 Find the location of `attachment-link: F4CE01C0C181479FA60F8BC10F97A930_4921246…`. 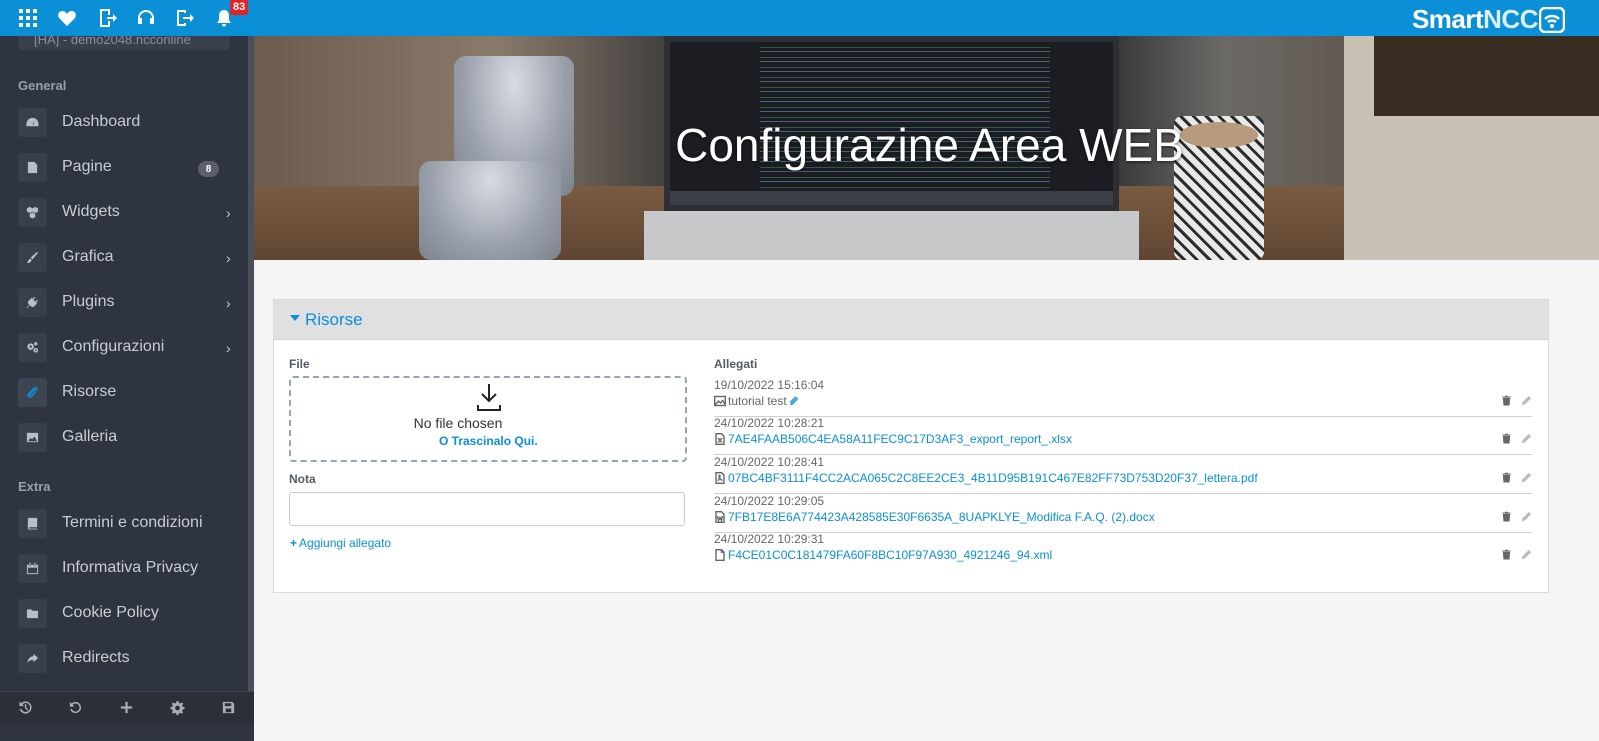

attachment-link: F4CE01C0C181479FA60F8BC10F97A930_4921246… is located at coordinates (883, 555).